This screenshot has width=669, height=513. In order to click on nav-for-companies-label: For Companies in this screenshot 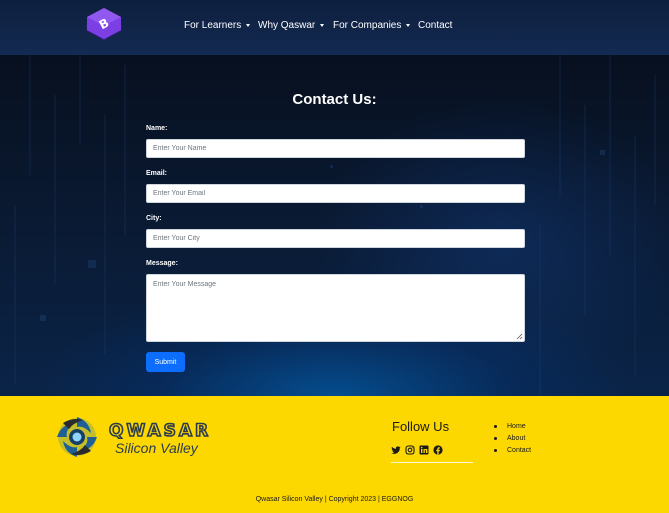, I will do `click(367, 25)`.